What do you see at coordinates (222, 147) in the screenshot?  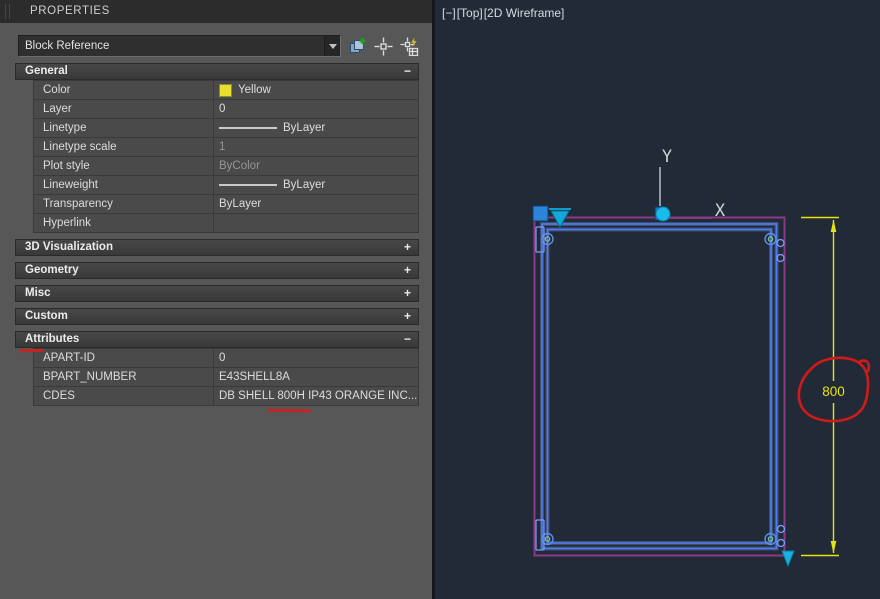 I see `linetype-scale-value: 1` at bounding box center [222, 147].